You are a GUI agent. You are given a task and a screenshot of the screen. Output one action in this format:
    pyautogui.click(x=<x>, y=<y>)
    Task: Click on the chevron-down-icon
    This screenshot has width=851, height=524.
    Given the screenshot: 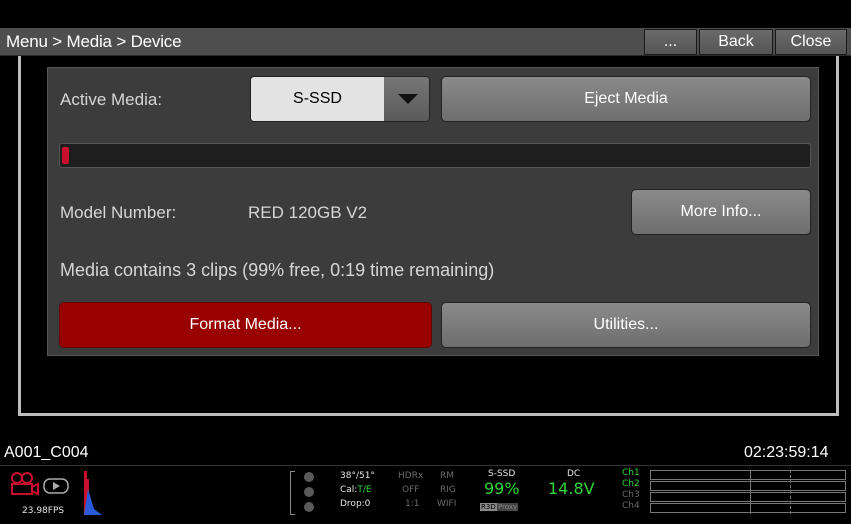 What is the action you would take?
    pyautogui.click(x=407, y=99)
    